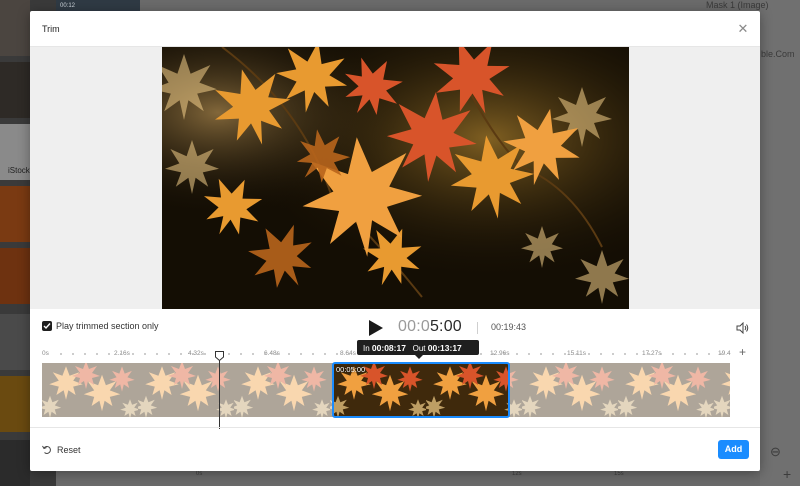 This screenshot has height=486, width=800. Describe the element at coordinates (515, 390) in the screenshot. I see `filmstrip-dim-overlay` at that location.